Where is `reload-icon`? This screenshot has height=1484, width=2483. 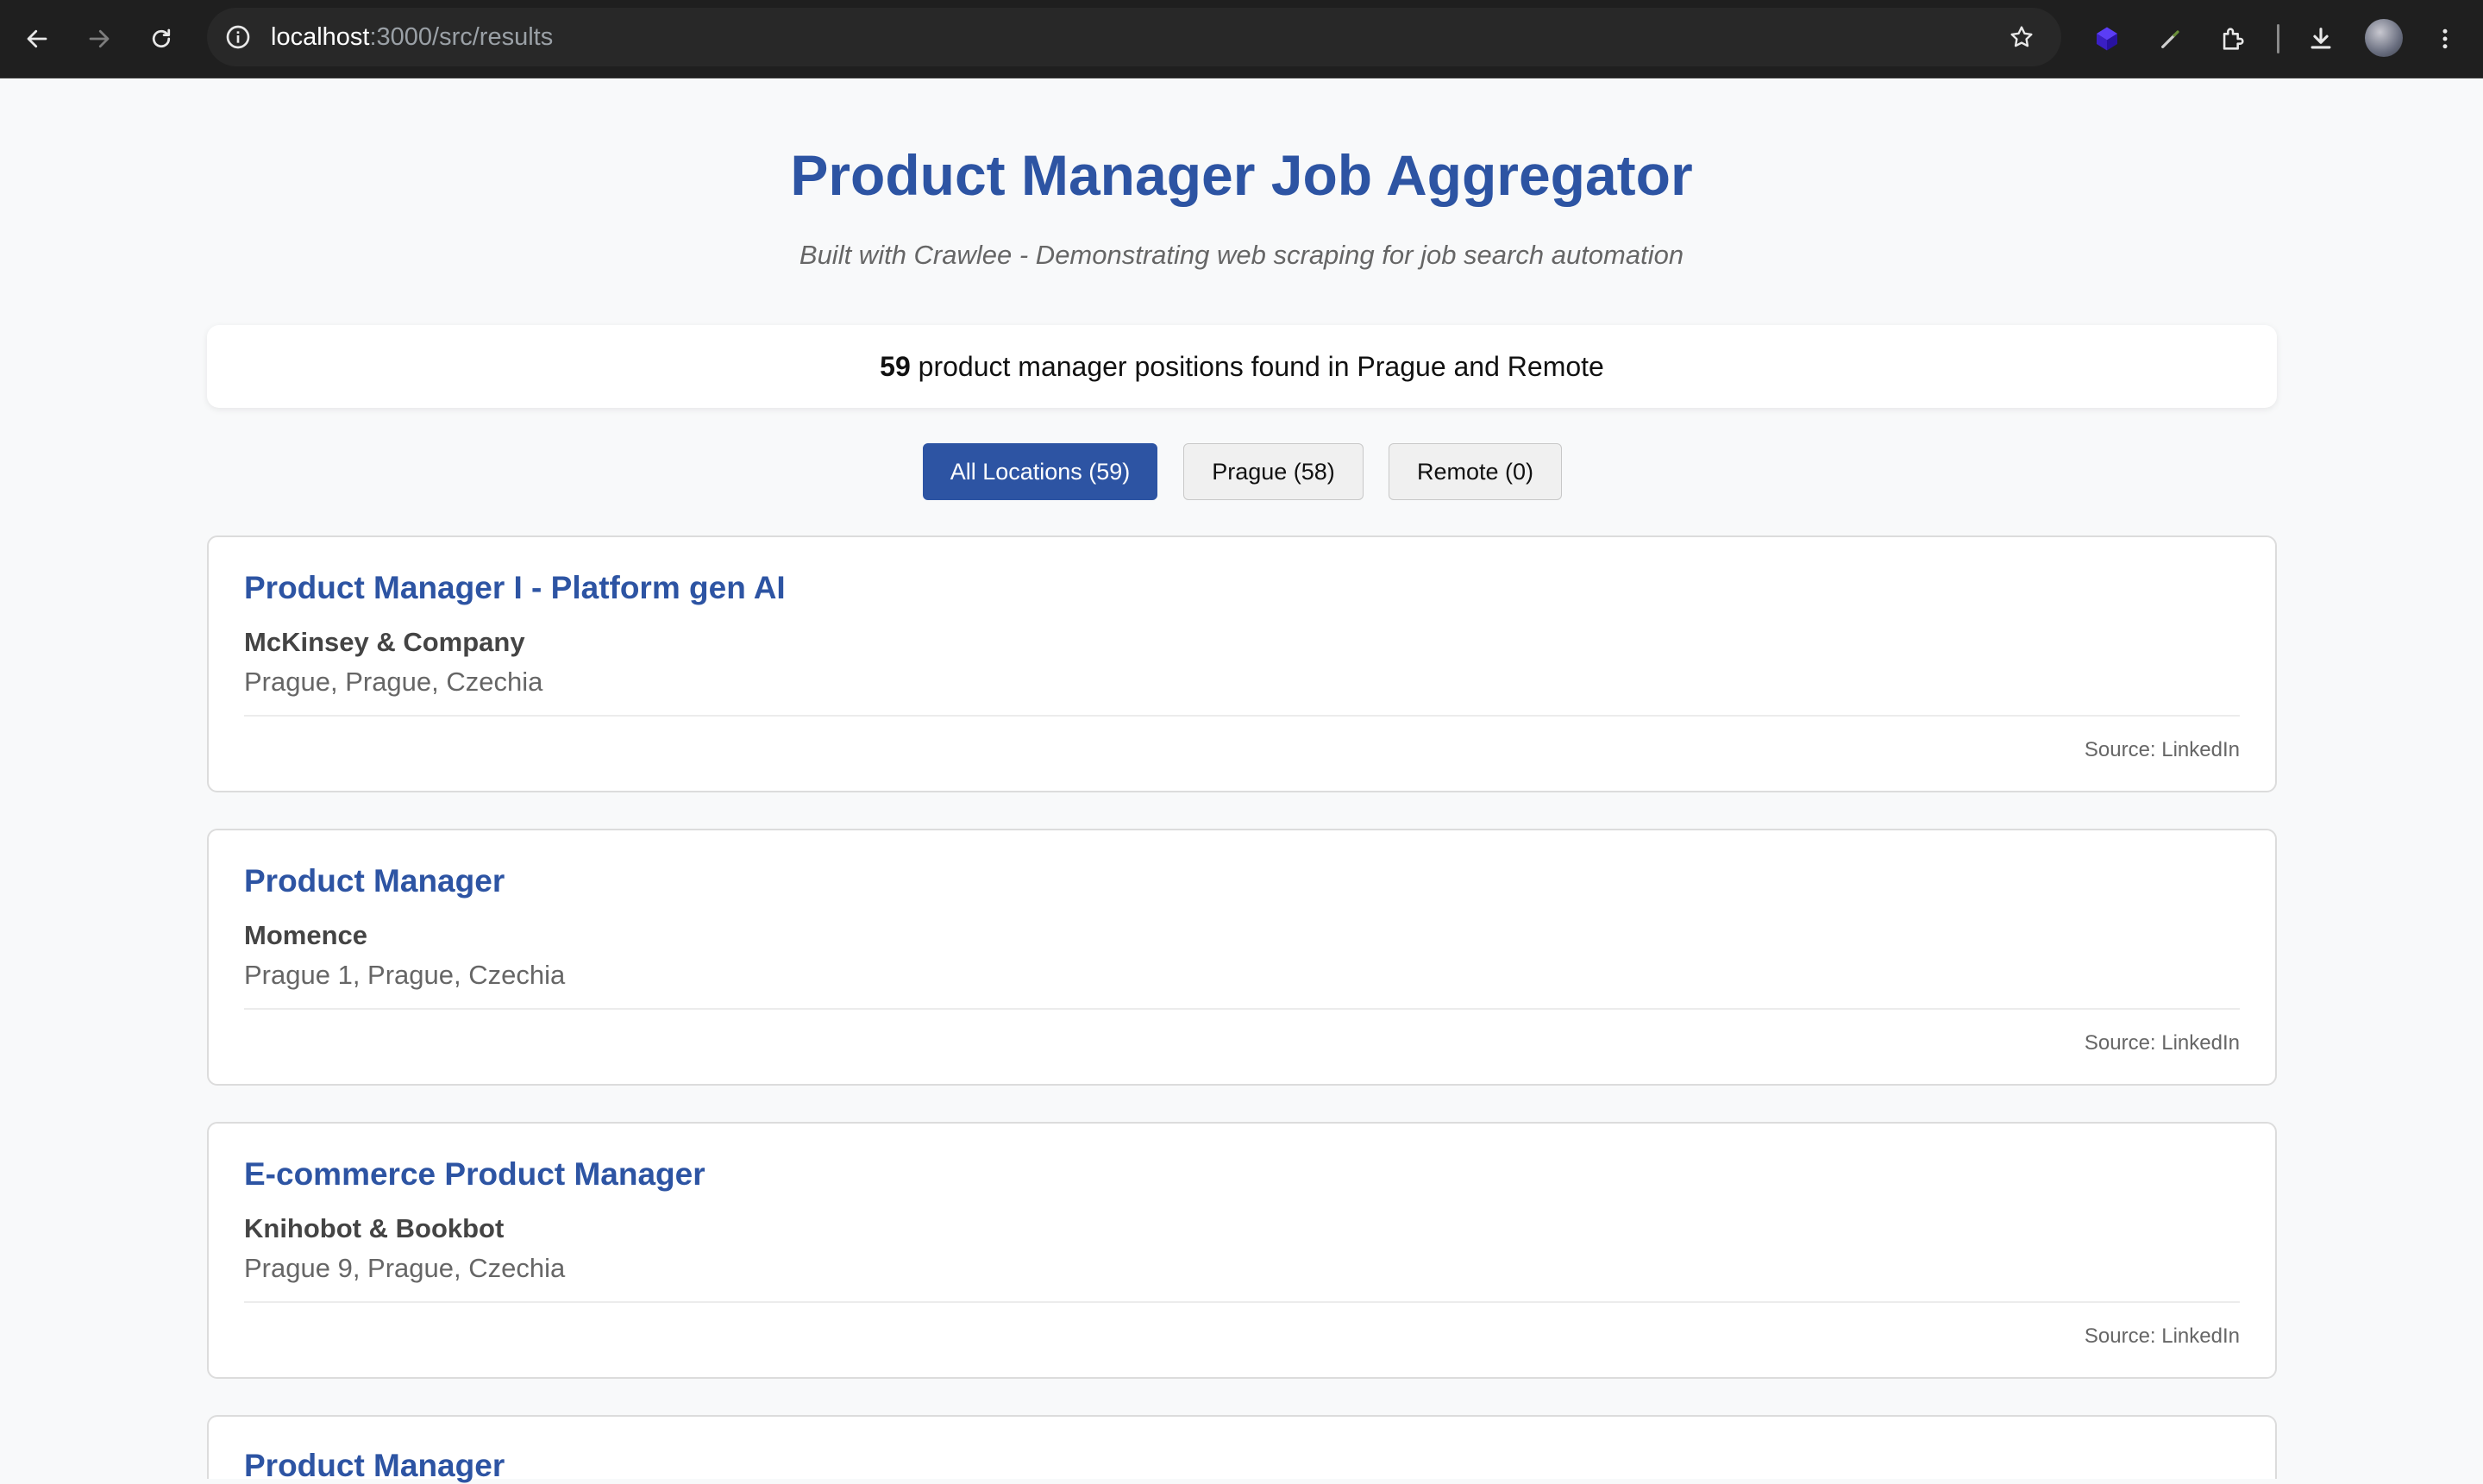 reload-icon is located at coordinates (161, 39).